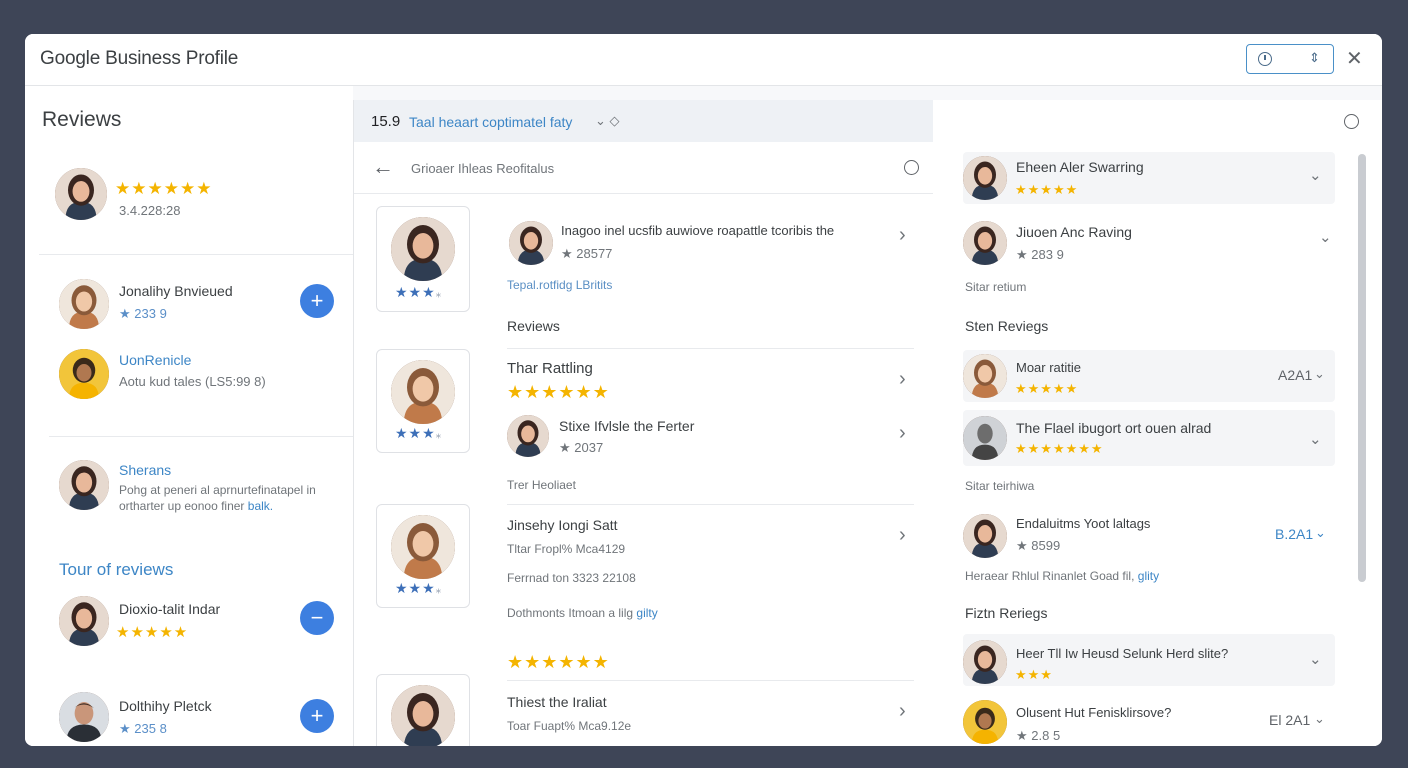 This screenshot has height=768, width=1408. What do you see at coordinates (82, 119) in the screenshot?
I see `reviews-heading: Reviews` at bounding box center [82, 119].